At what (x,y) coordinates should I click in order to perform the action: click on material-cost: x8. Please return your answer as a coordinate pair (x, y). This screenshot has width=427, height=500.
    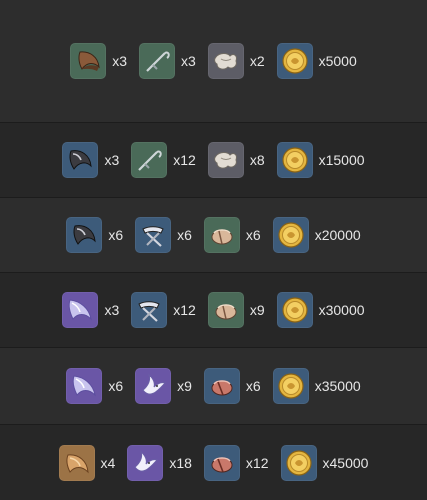
    Looking at the image, I should click on (242, 160).